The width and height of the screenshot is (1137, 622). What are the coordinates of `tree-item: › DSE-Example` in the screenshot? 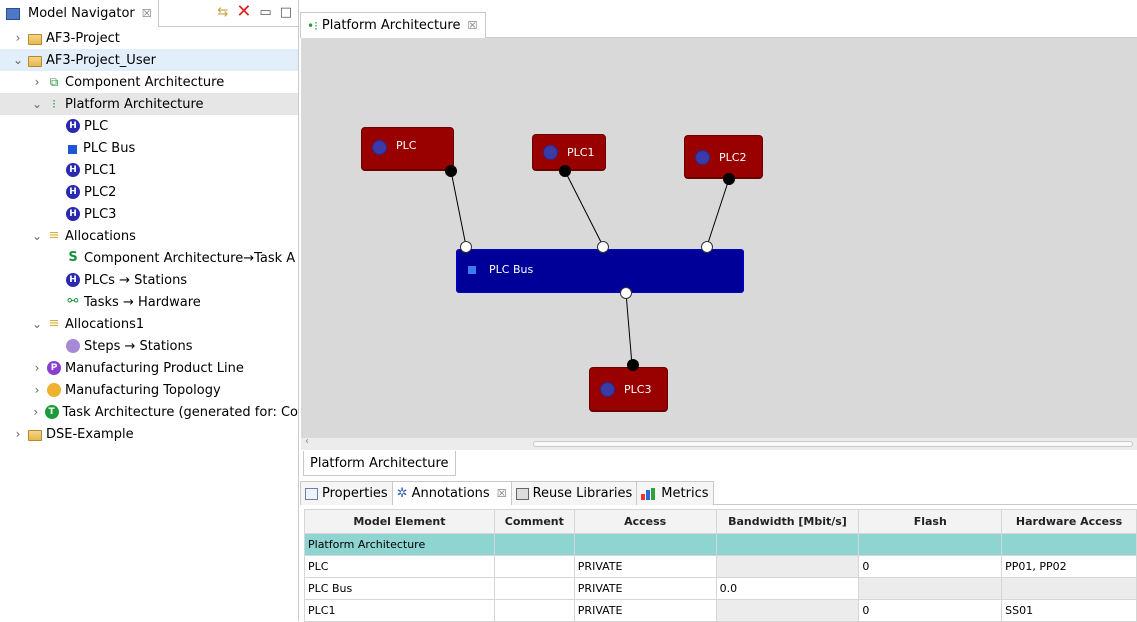 It's located at (149, 434).